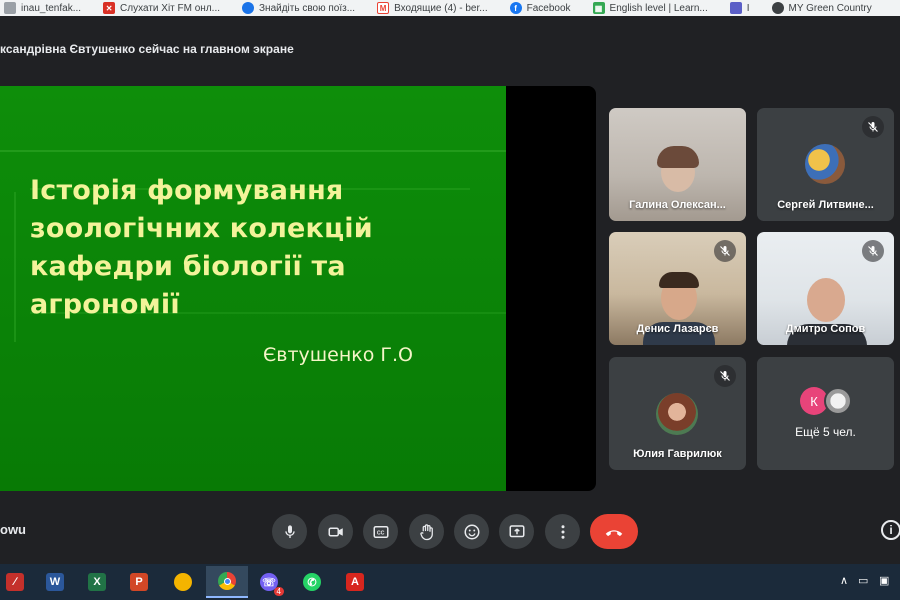  I want to click on participant-face, so click(826, 300).